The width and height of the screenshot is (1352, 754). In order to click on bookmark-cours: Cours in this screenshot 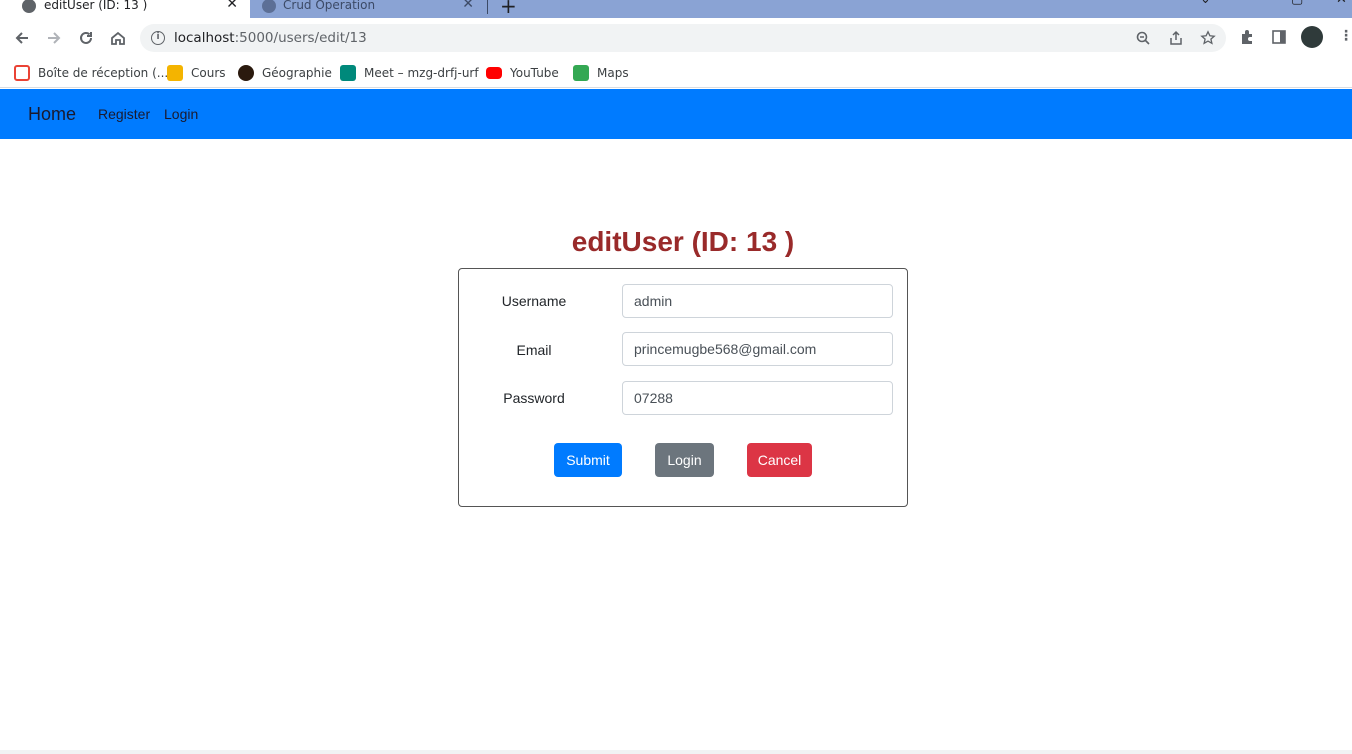, I will do `click(196, 73)`.